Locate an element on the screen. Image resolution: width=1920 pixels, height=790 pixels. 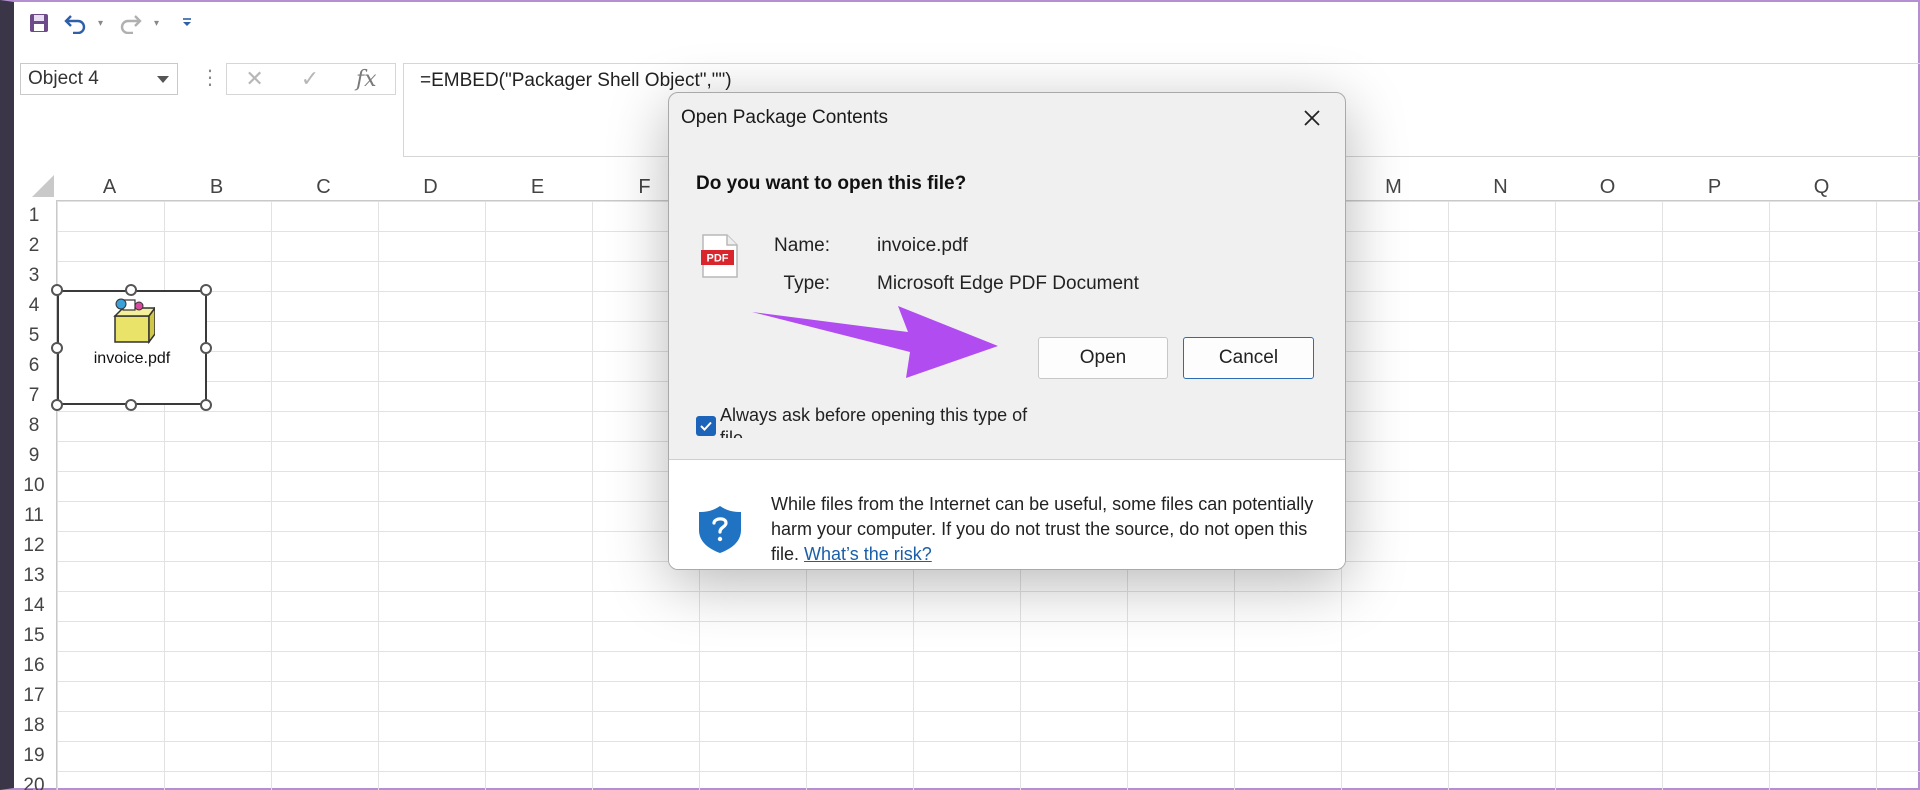
select-all-corner is located at coordinates (35, 186).